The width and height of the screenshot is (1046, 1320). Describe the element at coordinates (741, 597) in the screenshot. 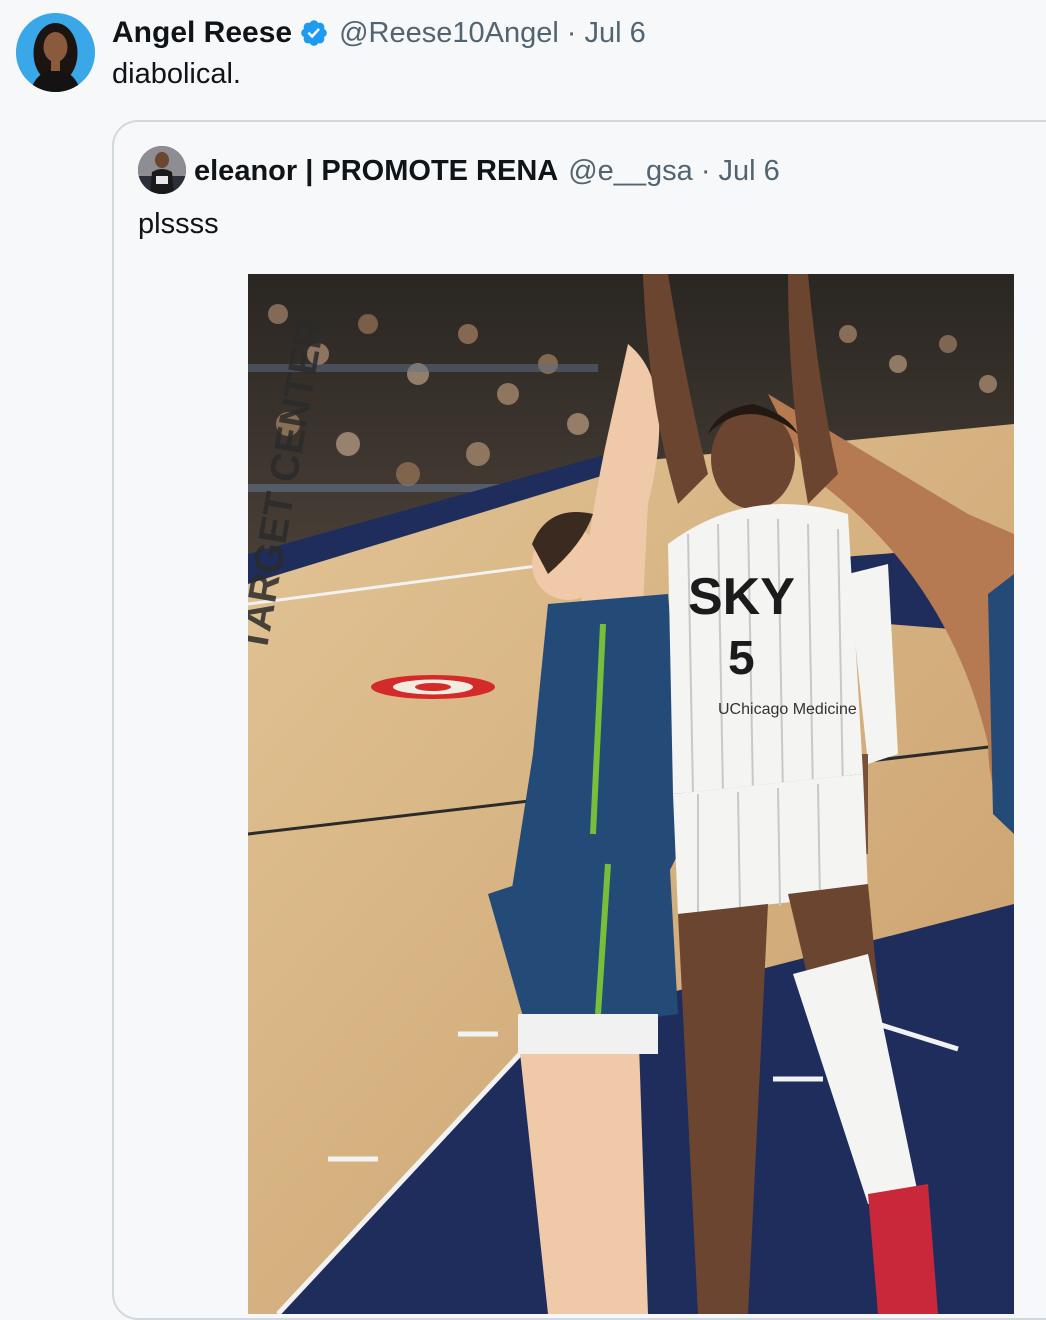

I see `jersey-wordmark: SKY` at that location.